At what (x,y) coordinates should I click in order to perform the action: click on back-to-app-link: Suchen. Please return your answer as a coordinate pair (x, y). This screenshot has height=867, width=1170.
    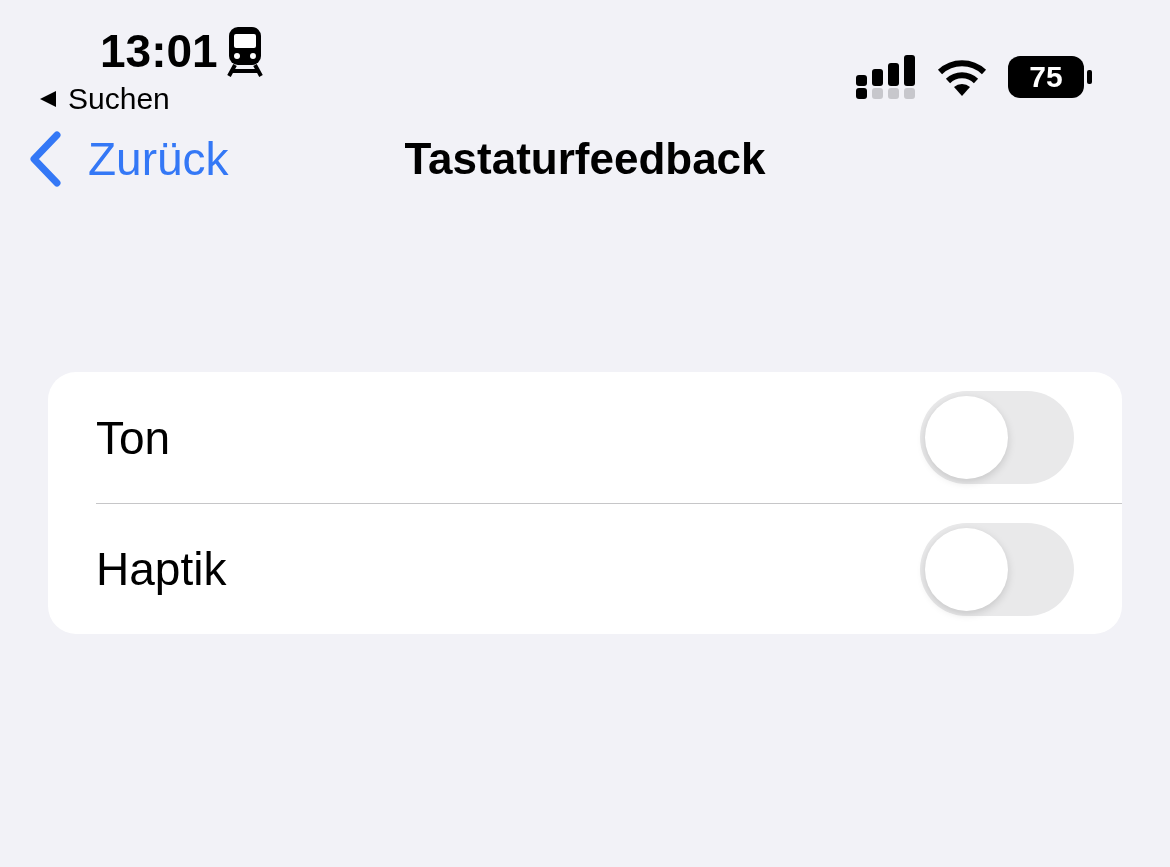
    Looking at the image, I should click on (119, 99).